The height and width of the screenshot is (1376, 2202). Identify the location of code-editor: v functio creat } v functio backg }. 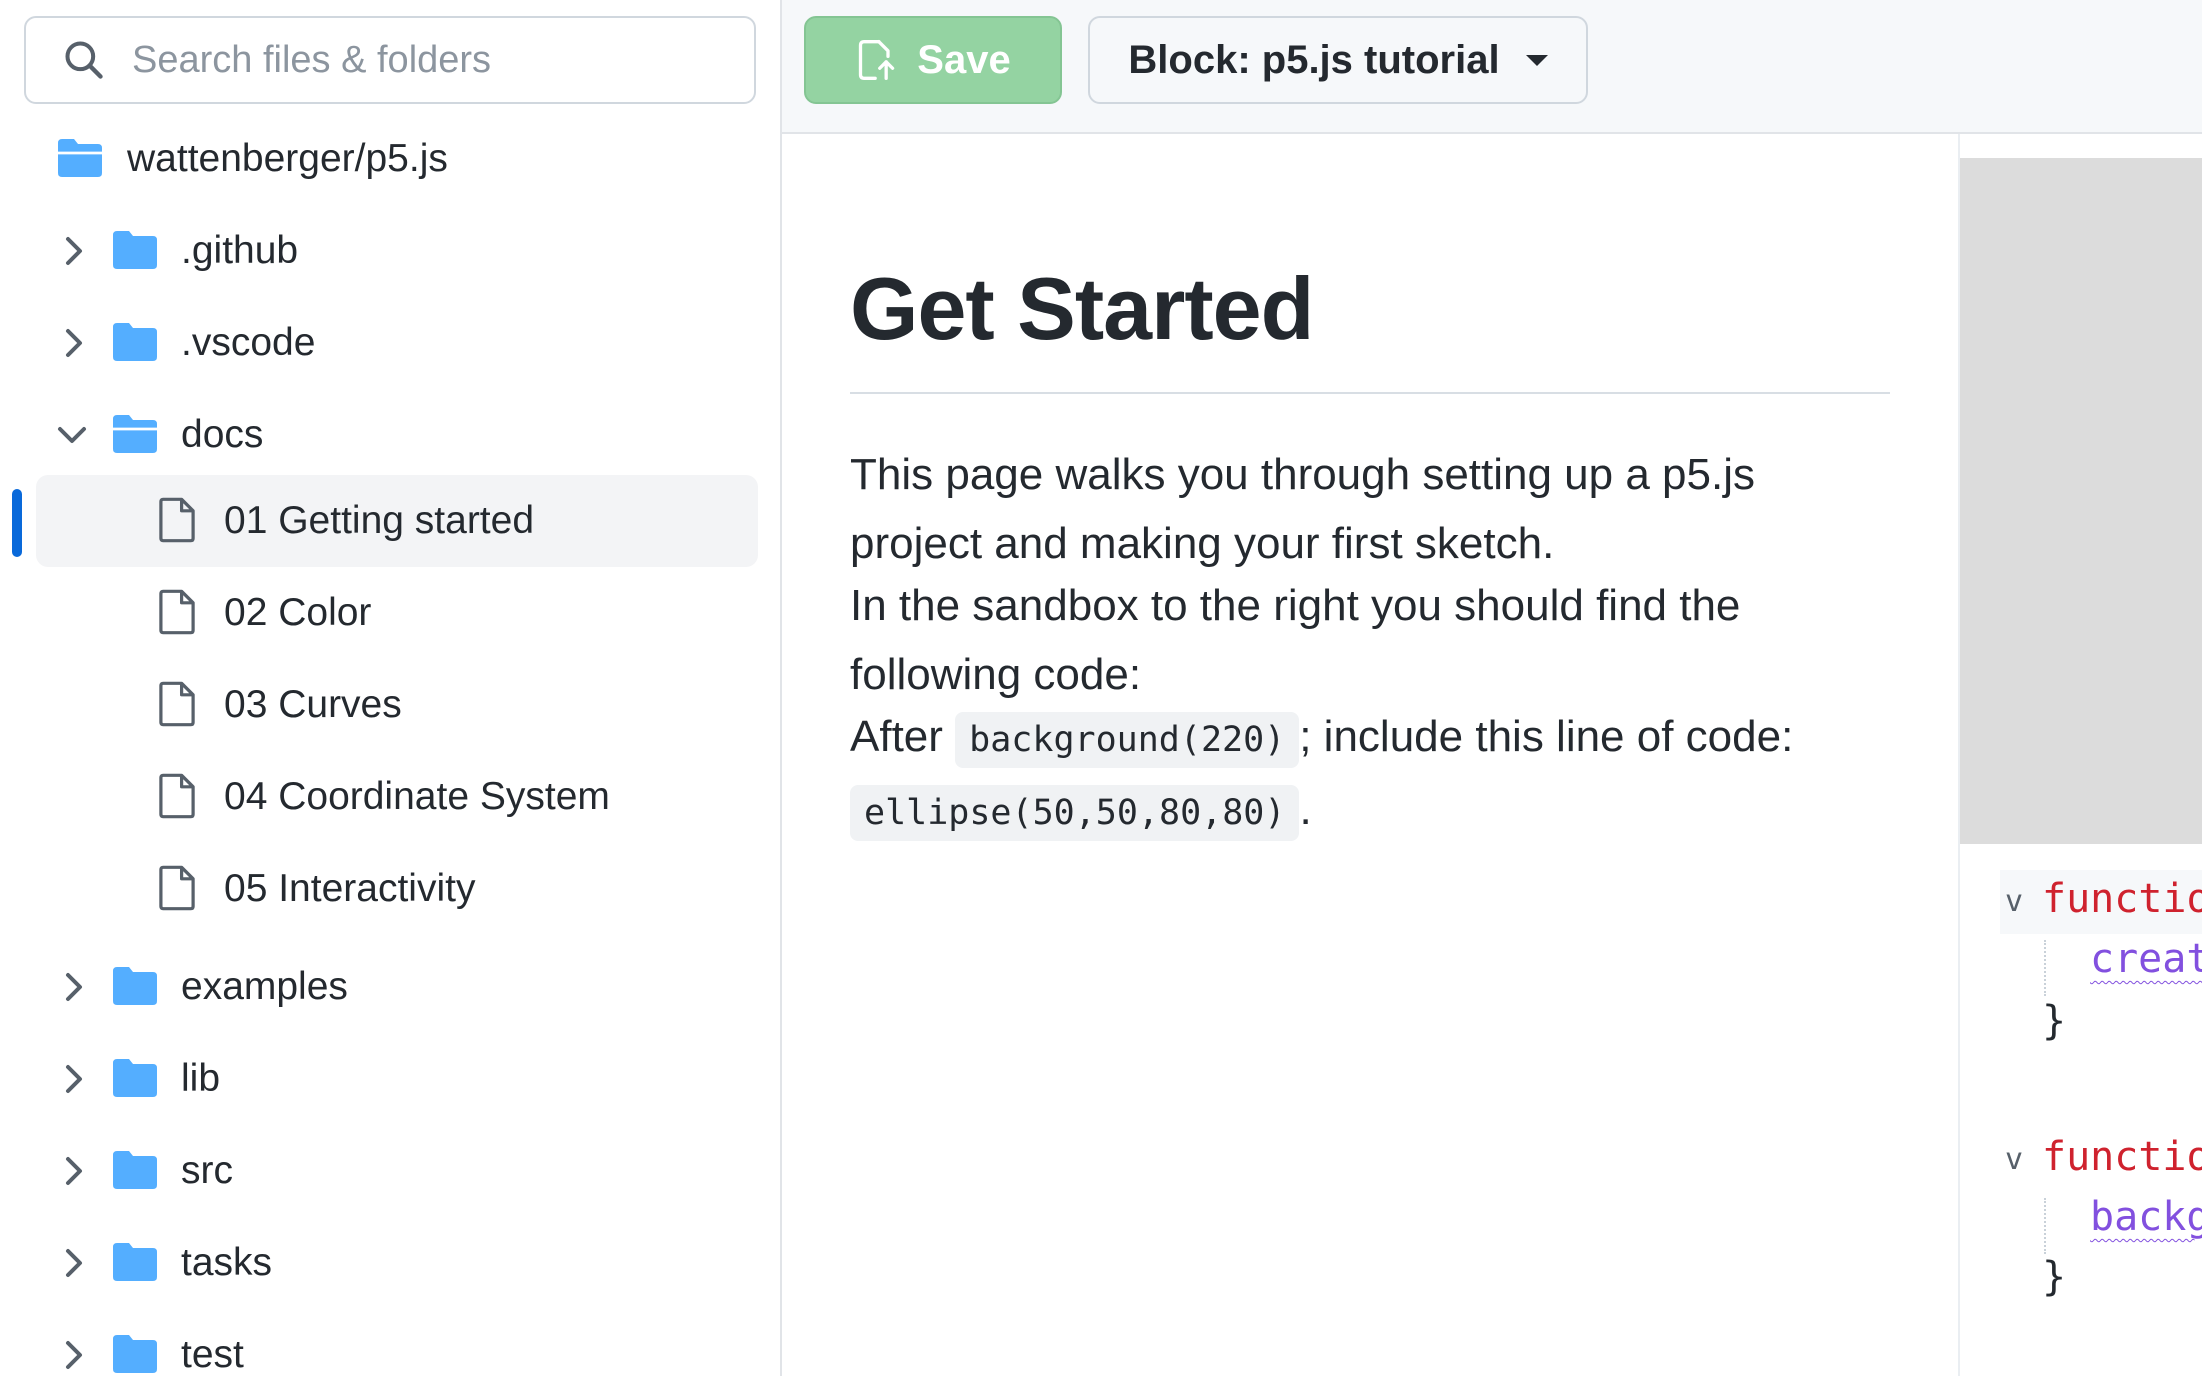
(2081, 1110).